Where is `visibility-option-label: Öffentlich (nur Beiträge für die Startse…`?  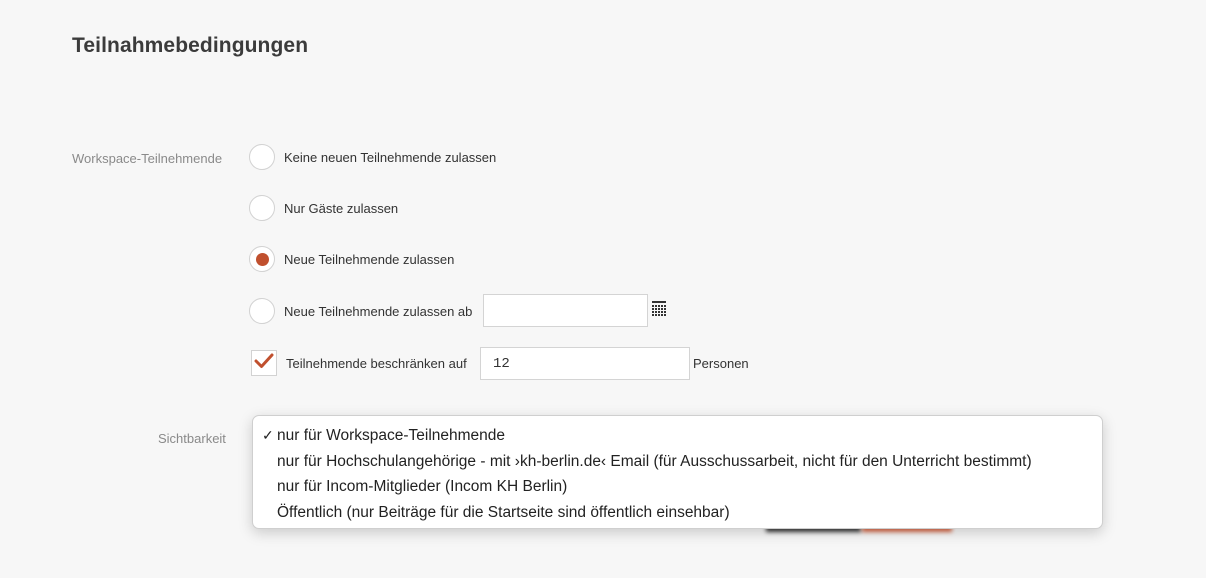 visibility-option-label: Öffentlich (nur Beiträge für die Startse… is located at coordinates (503, 512).